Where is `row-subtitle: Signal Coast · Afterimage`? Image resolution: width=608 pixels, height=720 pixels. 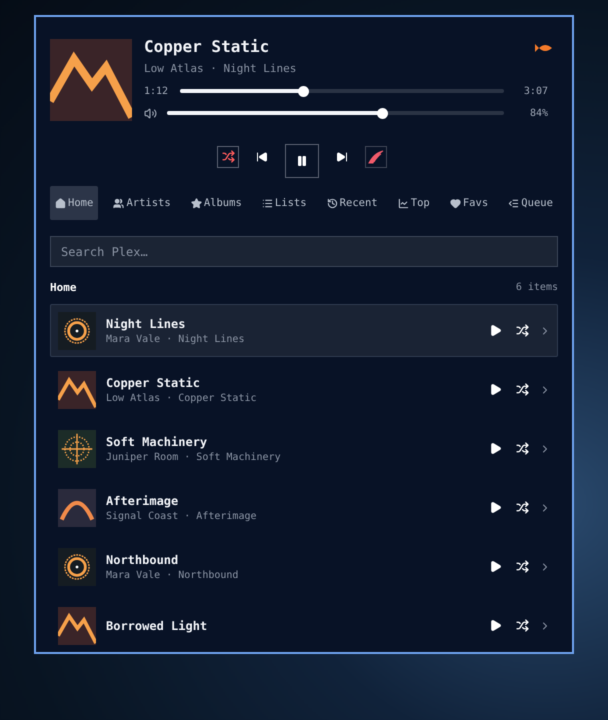
row-subtitle: Signal Coast · Afterimage is located at coordinates (182, 516).